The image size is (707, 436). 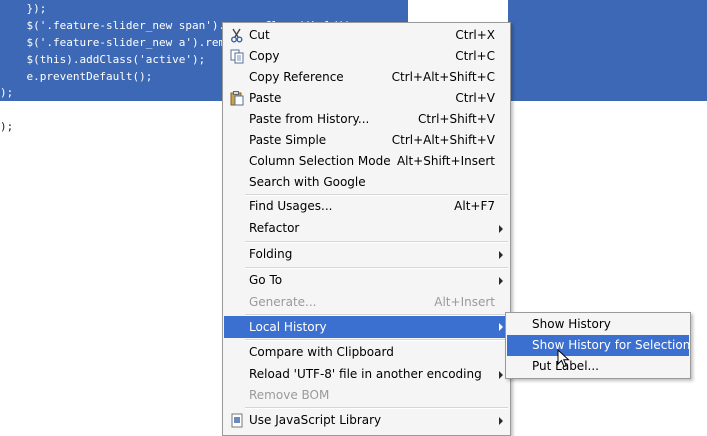 I want to click on menu-item-paste-from-history: Paste from History... Ctrl+Shift+V, so click(x=366, y=119).